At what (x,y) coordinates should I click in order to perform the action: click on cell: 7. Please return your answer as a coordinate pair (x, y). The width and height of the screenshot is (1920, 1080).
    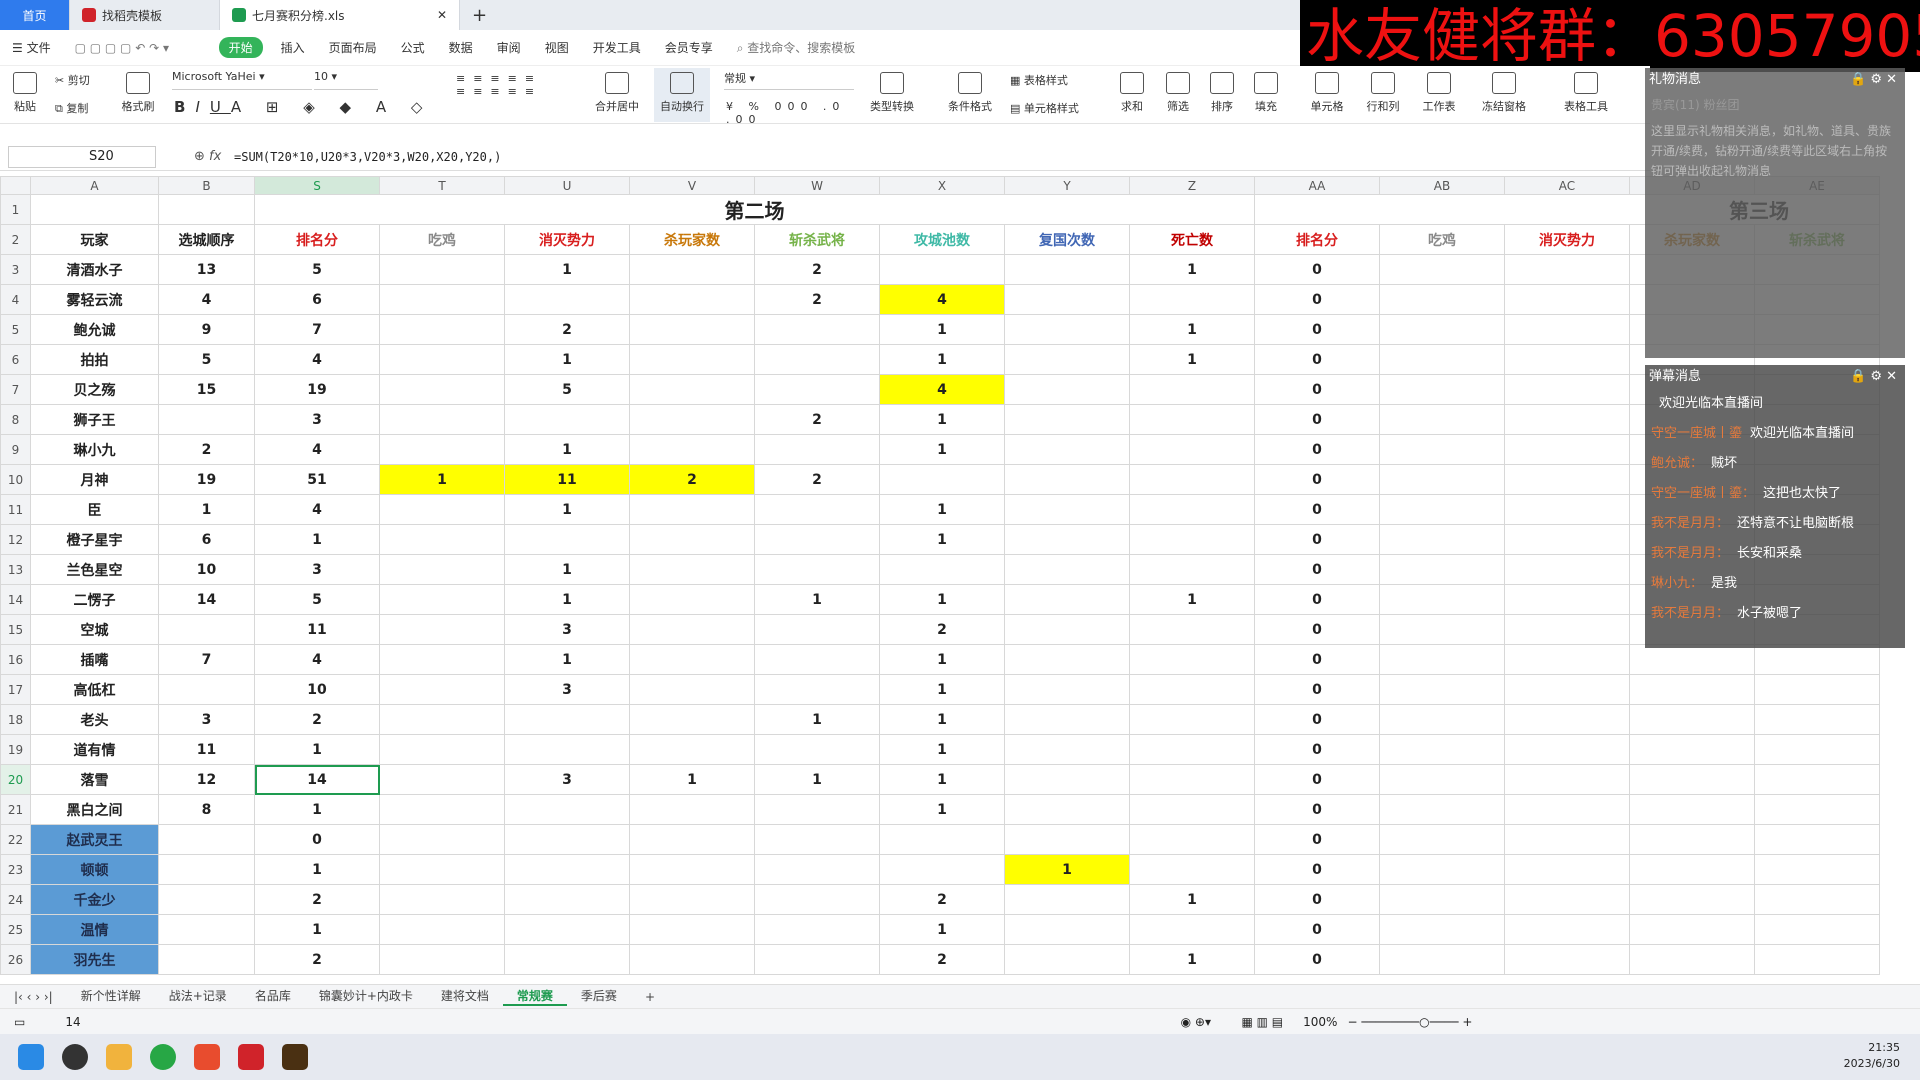
    Looking at the image, I should click on (317, 329).